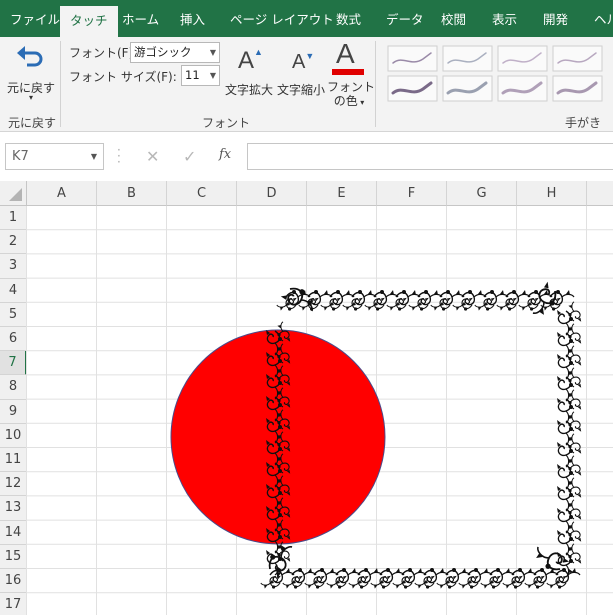 This screenshot has height=615, width=613. What do you see at coordinates (189, 156) in the screenshot?
I see `enter-icon: ✓` at bounding box center [189, 156].